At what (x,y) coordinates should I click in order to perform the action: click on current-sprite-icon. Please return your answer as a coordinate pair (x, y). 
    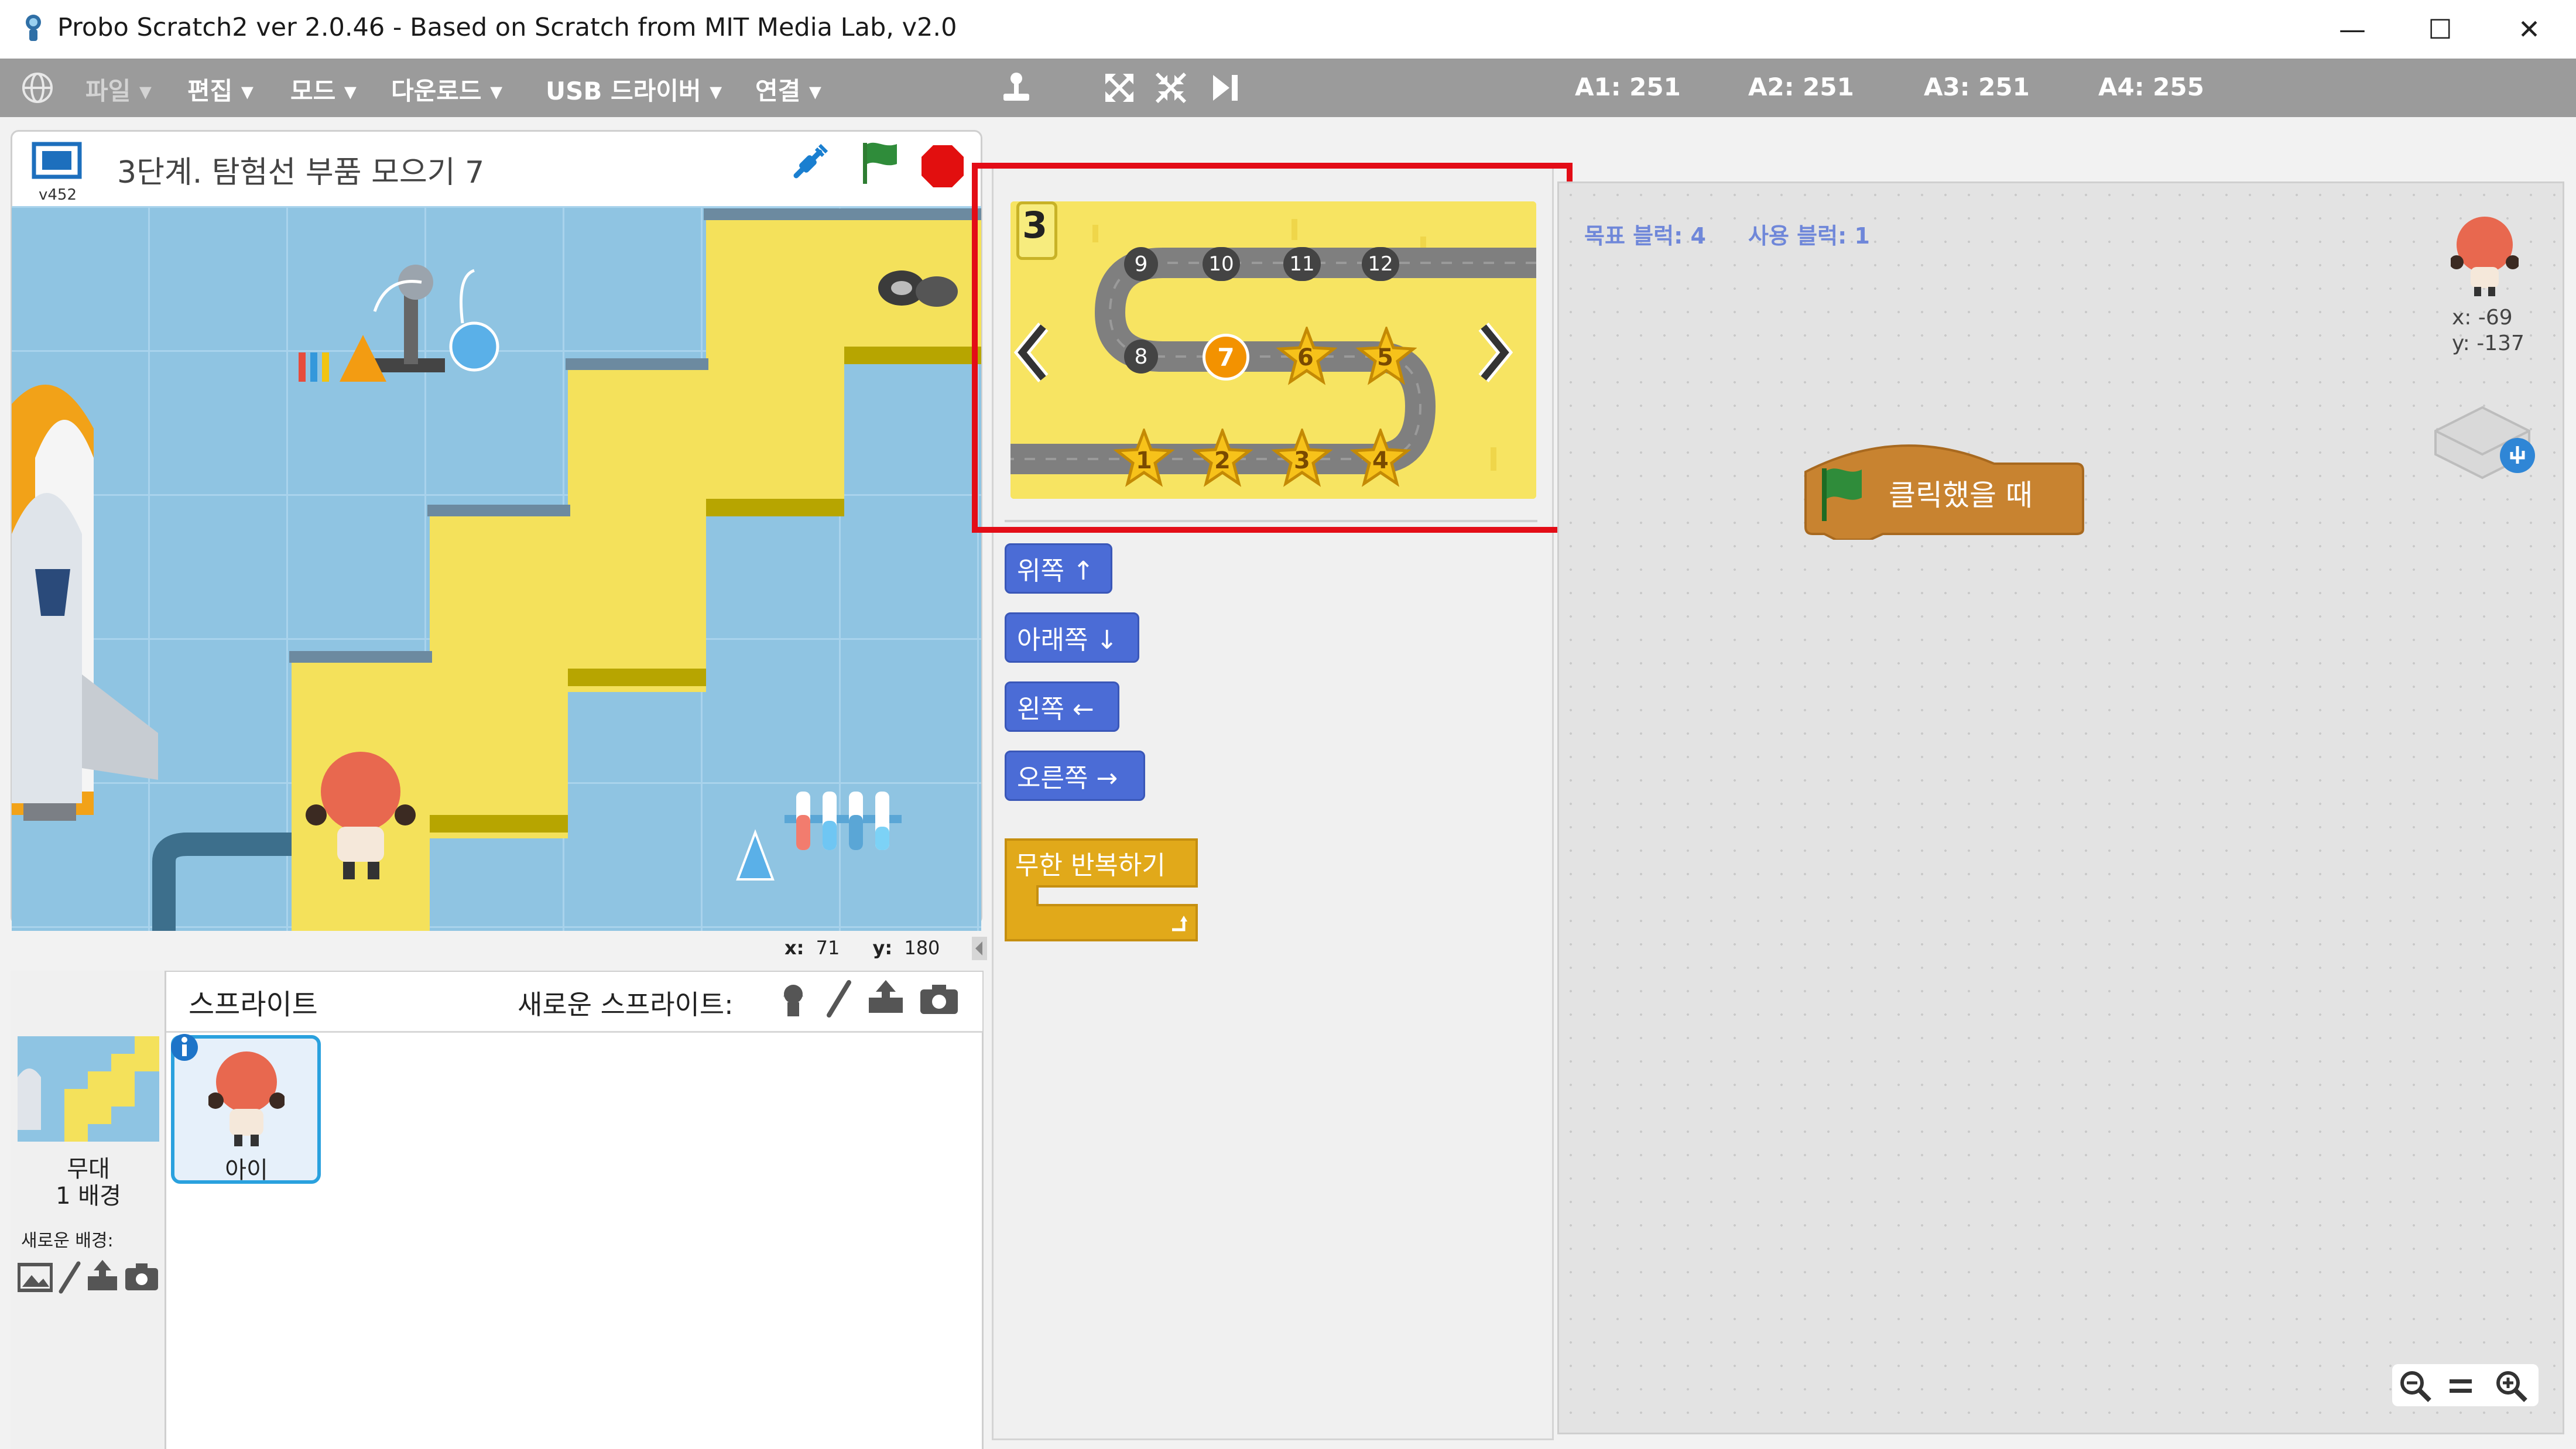
    Looking at the image, I should click on (2485, 252).